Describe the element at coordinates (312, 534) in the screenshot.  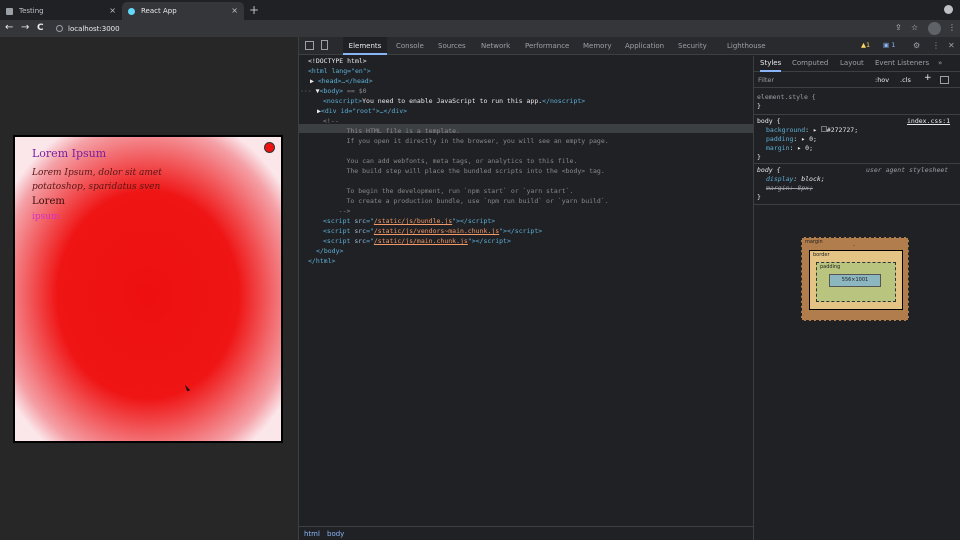
I see `breadcrumb-html: html` at that location.